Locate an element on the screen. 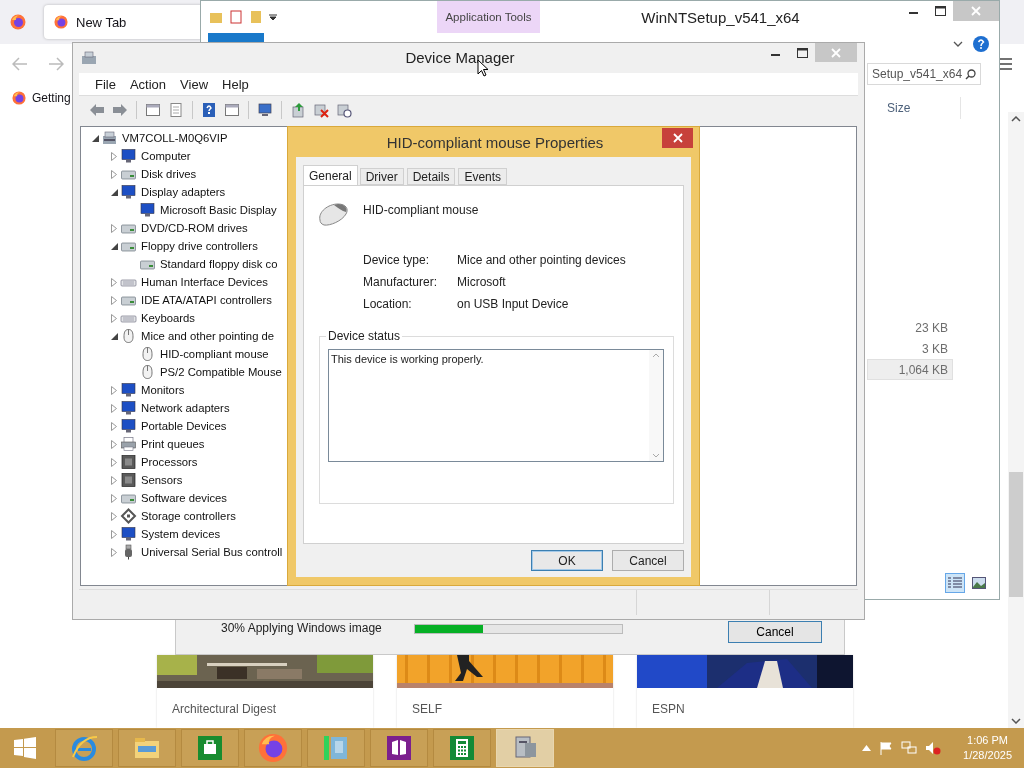 The width and height of the screenshot is (1024, 768). property-label: Manufacturer: is located at coordinates (401, 282).